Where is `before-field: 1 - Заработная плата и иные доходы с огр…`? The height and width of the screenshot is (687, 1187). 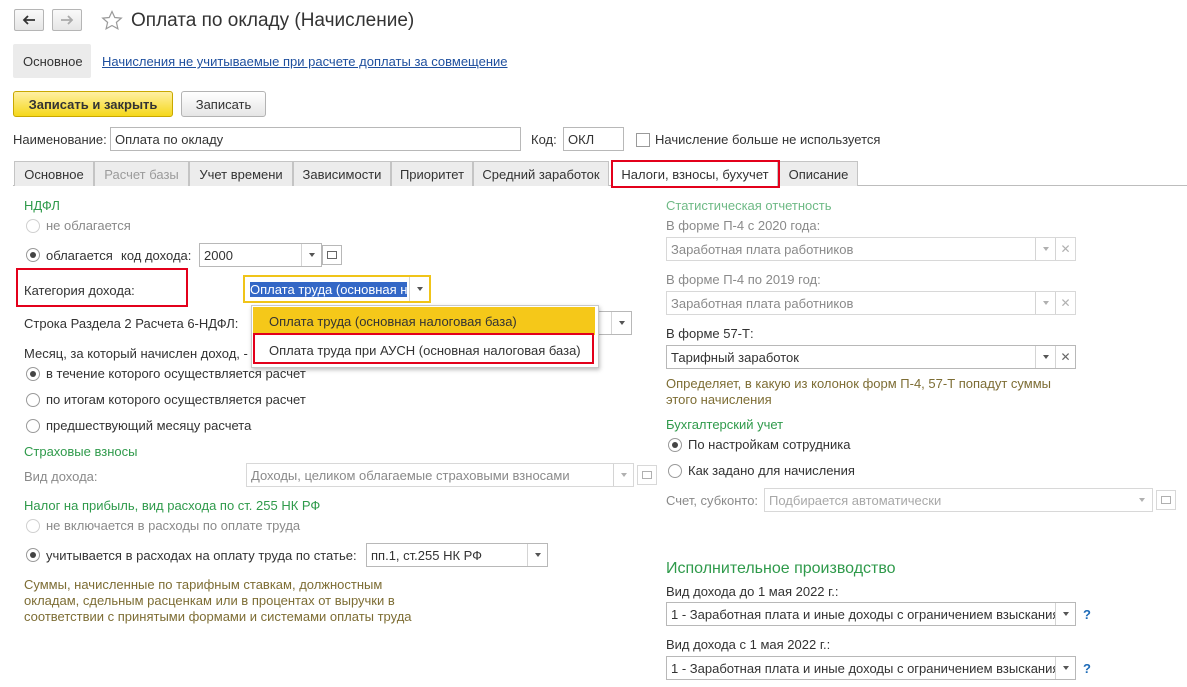 before-field: 1 - Заработная плата и иные доходы с огр… is located at coordinates (871, 614).